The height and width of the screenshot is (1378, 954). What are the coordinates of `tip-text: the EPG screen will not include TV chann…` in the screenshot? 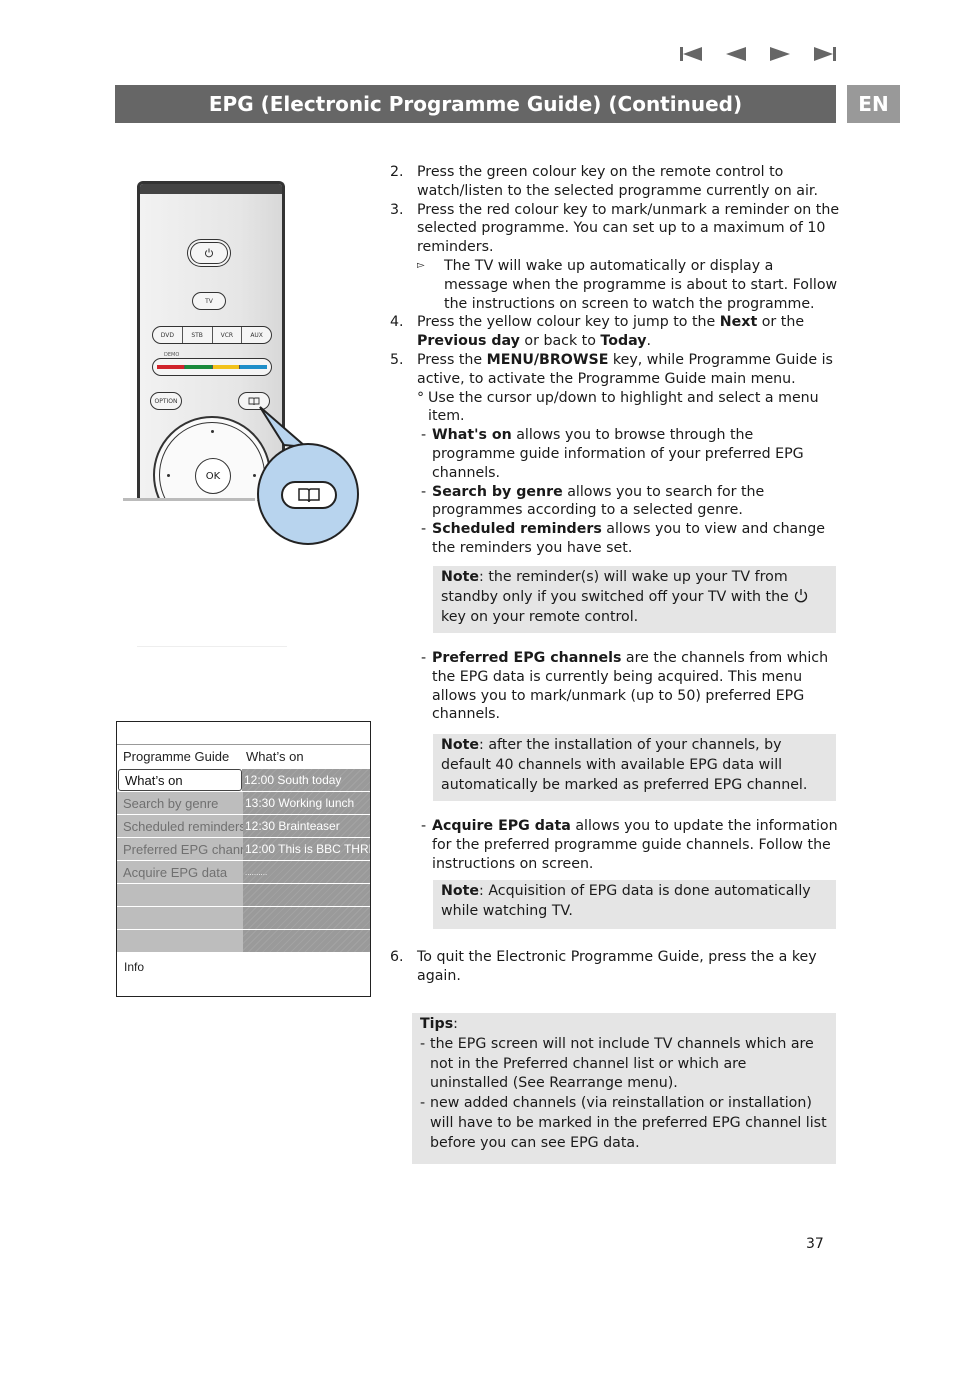 It's located at (622, 1063).